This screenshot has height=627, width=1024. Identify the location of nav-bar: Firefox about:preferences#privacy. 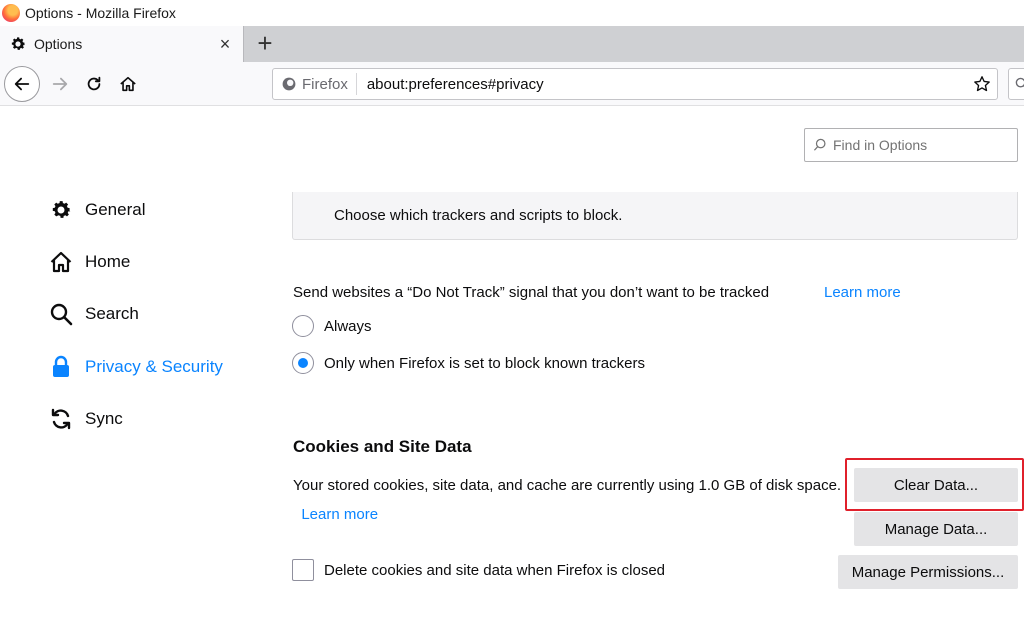
(512, 84).